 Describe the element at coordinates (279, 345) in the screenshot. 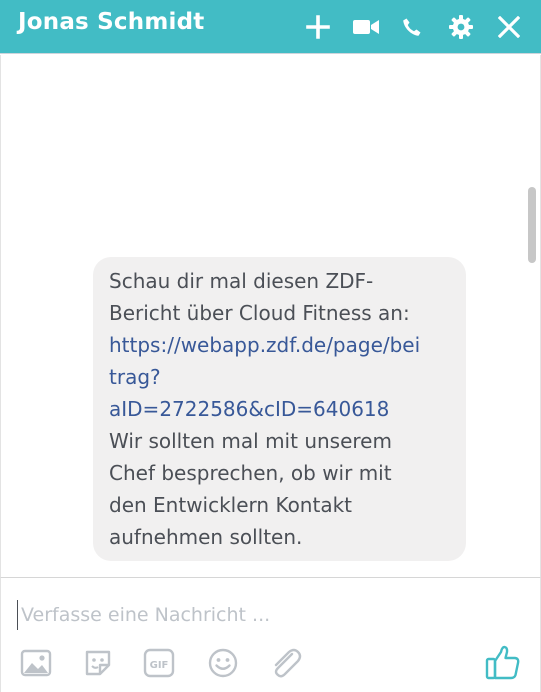

I see `message-link: https://webapp.zdf.de/page/bei` at that location.